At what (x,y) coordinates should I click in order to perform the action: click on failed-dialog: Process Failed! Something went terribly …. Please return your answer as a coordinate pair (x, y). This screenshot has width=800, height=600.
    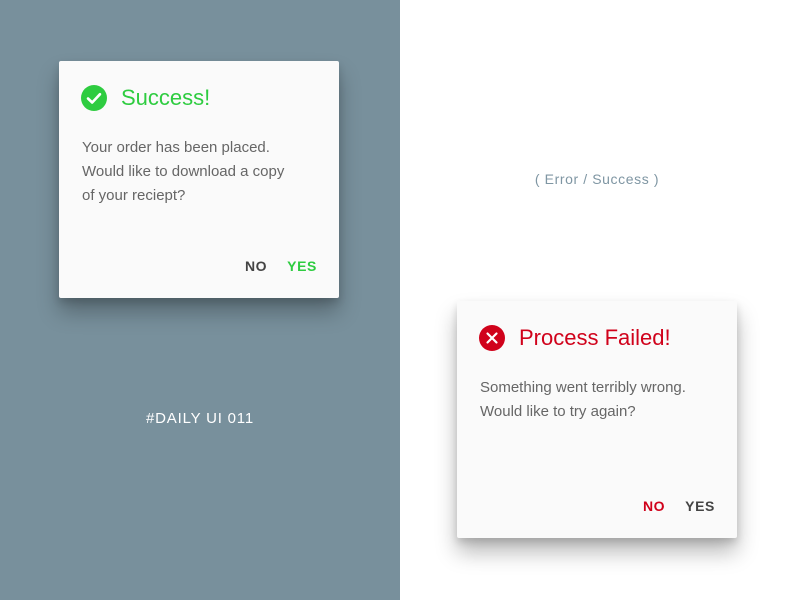
    Looking at the image, I should click on (597, 419).